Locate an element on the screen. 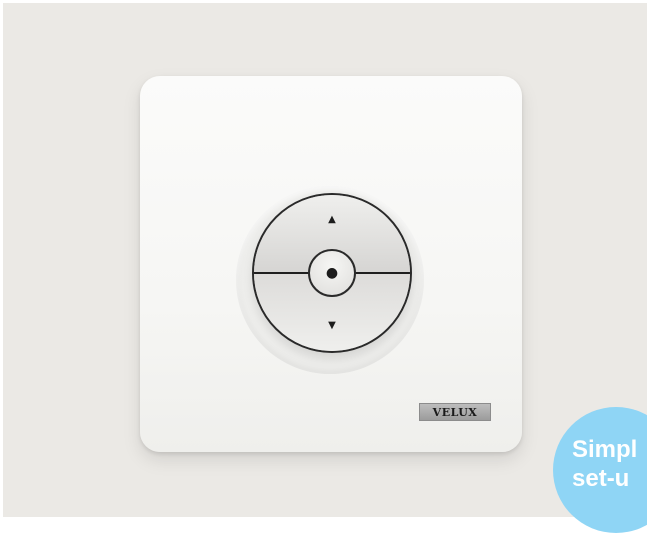 This screenshot has height=533, width=647. badge-line-1: Simpl is located at coordinates (605, 449).